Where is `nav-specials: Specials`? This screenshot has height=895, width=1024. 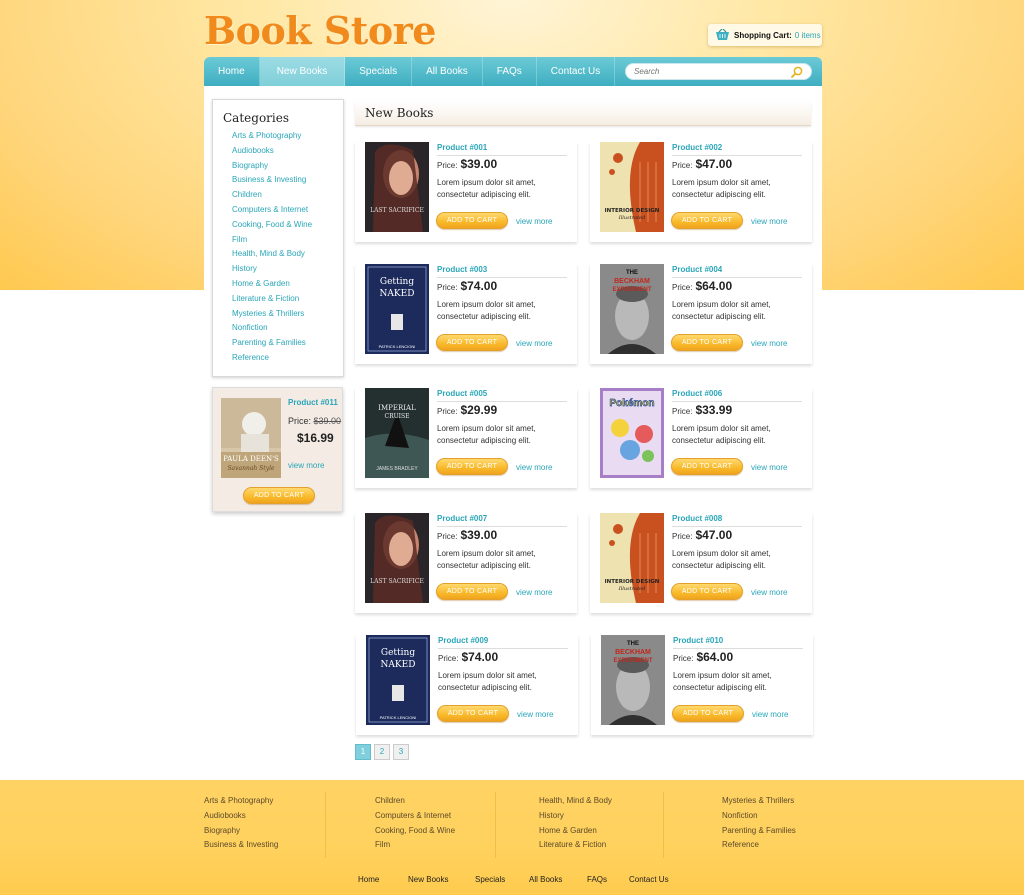
nav-specials: Specials is located at coordinates (379, 71).